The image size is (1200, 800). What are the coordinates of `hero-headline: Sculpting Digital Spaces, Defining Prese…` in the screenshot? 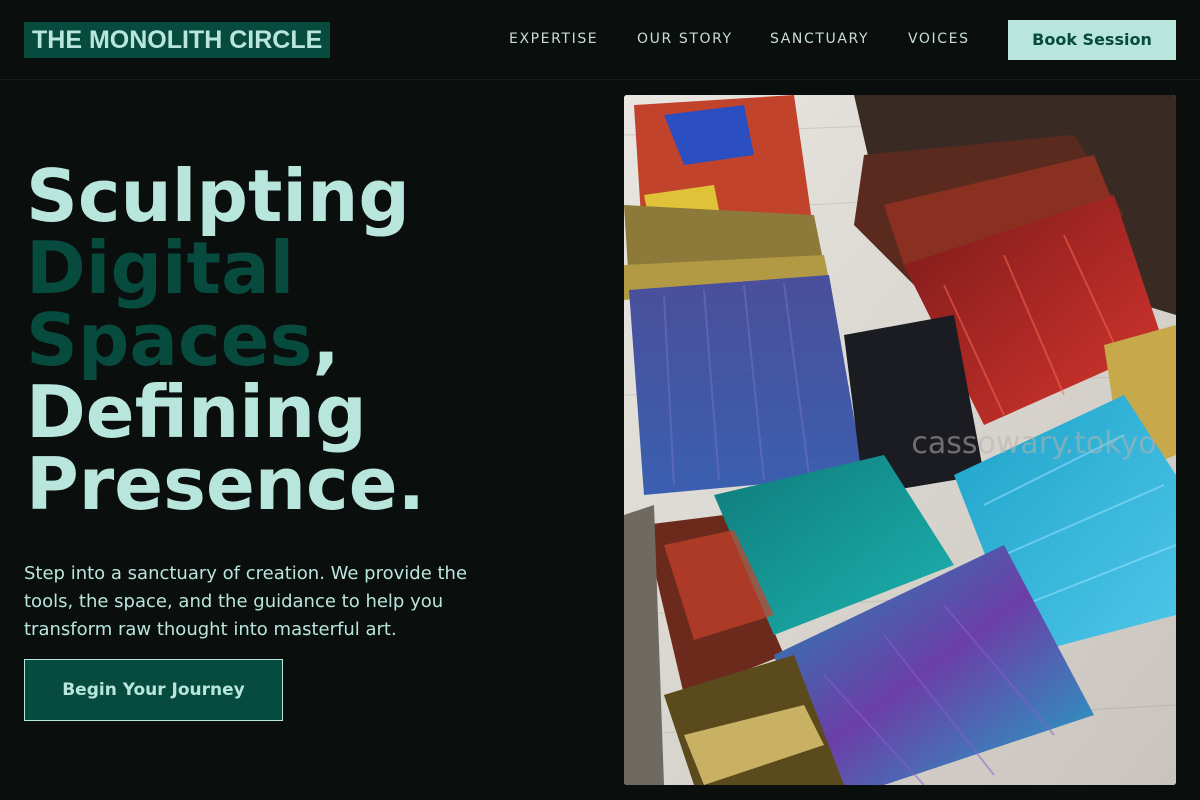 It's located at (225, 340).